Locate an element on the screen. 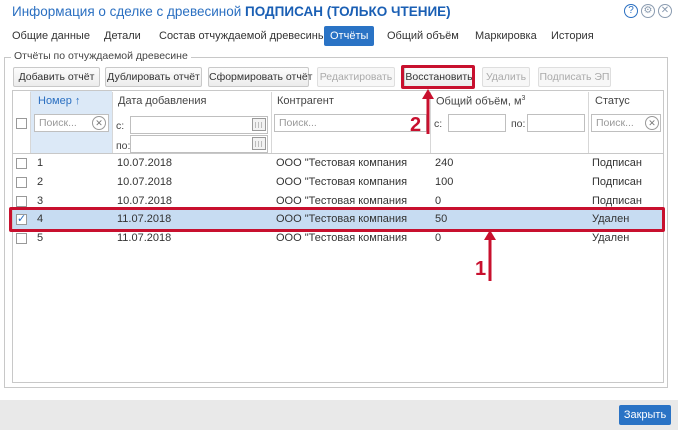  annotation-step-1: 1 is located at coordinates (481, 269).